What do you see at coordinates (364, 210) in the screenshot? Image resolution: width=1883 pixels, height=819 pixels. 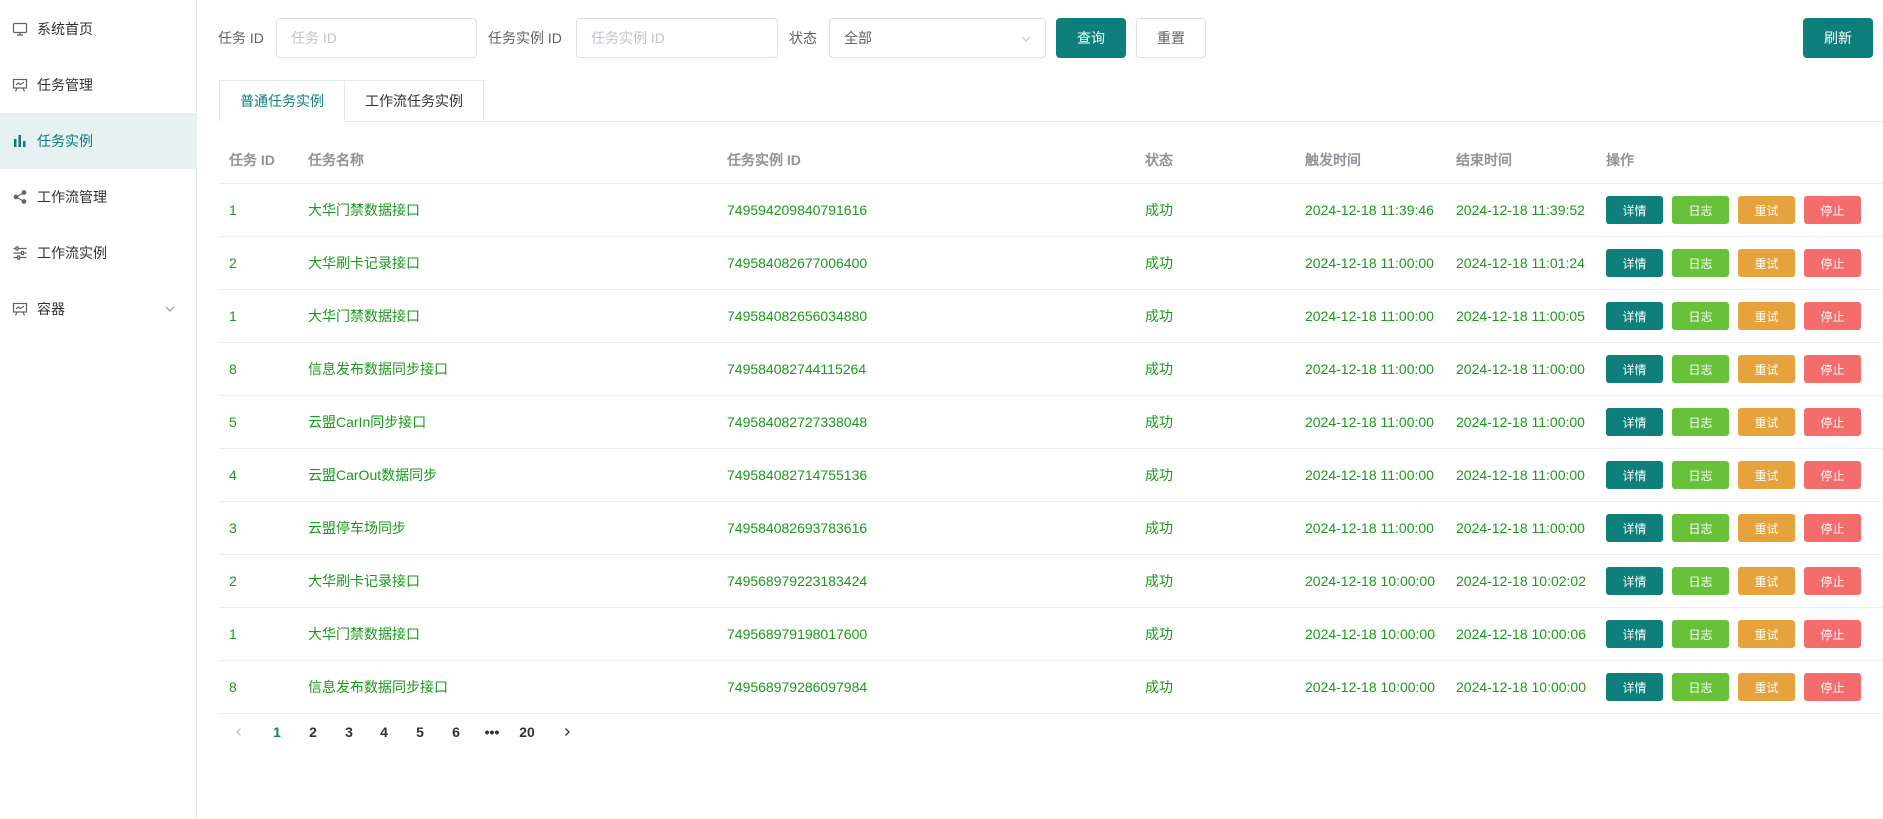 I see `cell-task-name: 大华门禁数据接口` at bounding box center [364, 210].